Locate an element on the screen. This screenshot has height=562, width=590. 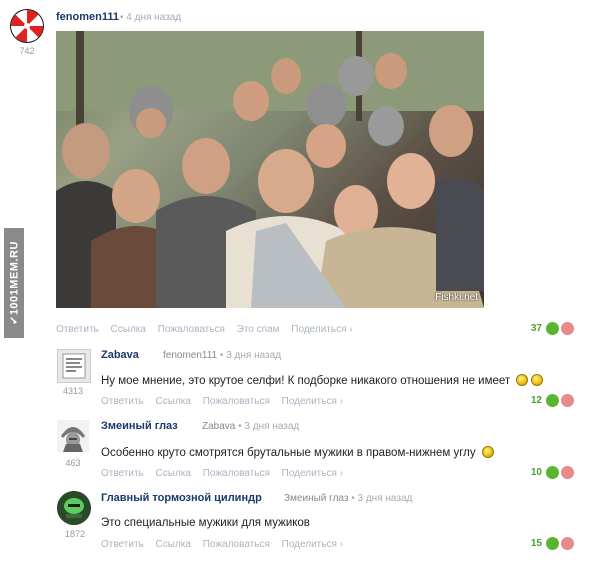
comment-text: Это специальные мужики для мужиков is located at coordinates (205, 523).